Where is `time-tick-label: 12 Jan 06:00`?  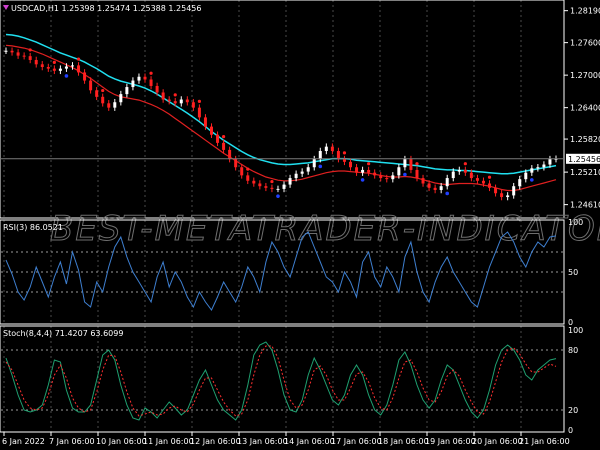
time-tick-label: 12 Jan 06:00 is located at coordinates (215, 441).